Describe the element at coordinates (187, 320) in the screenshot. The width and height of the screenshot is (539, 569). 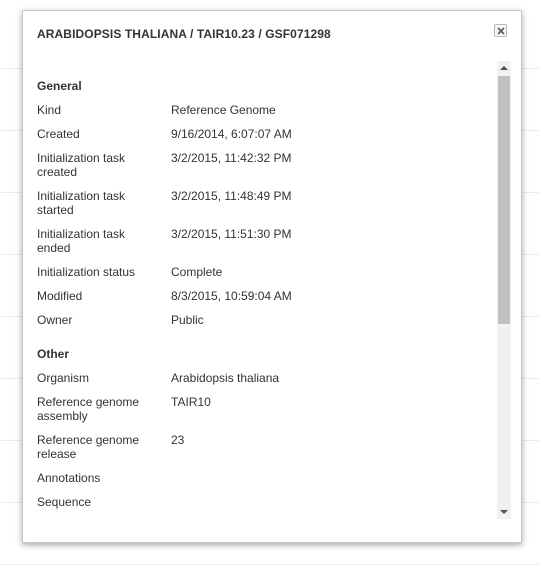
I see `field-value-owner: Public` at that location.